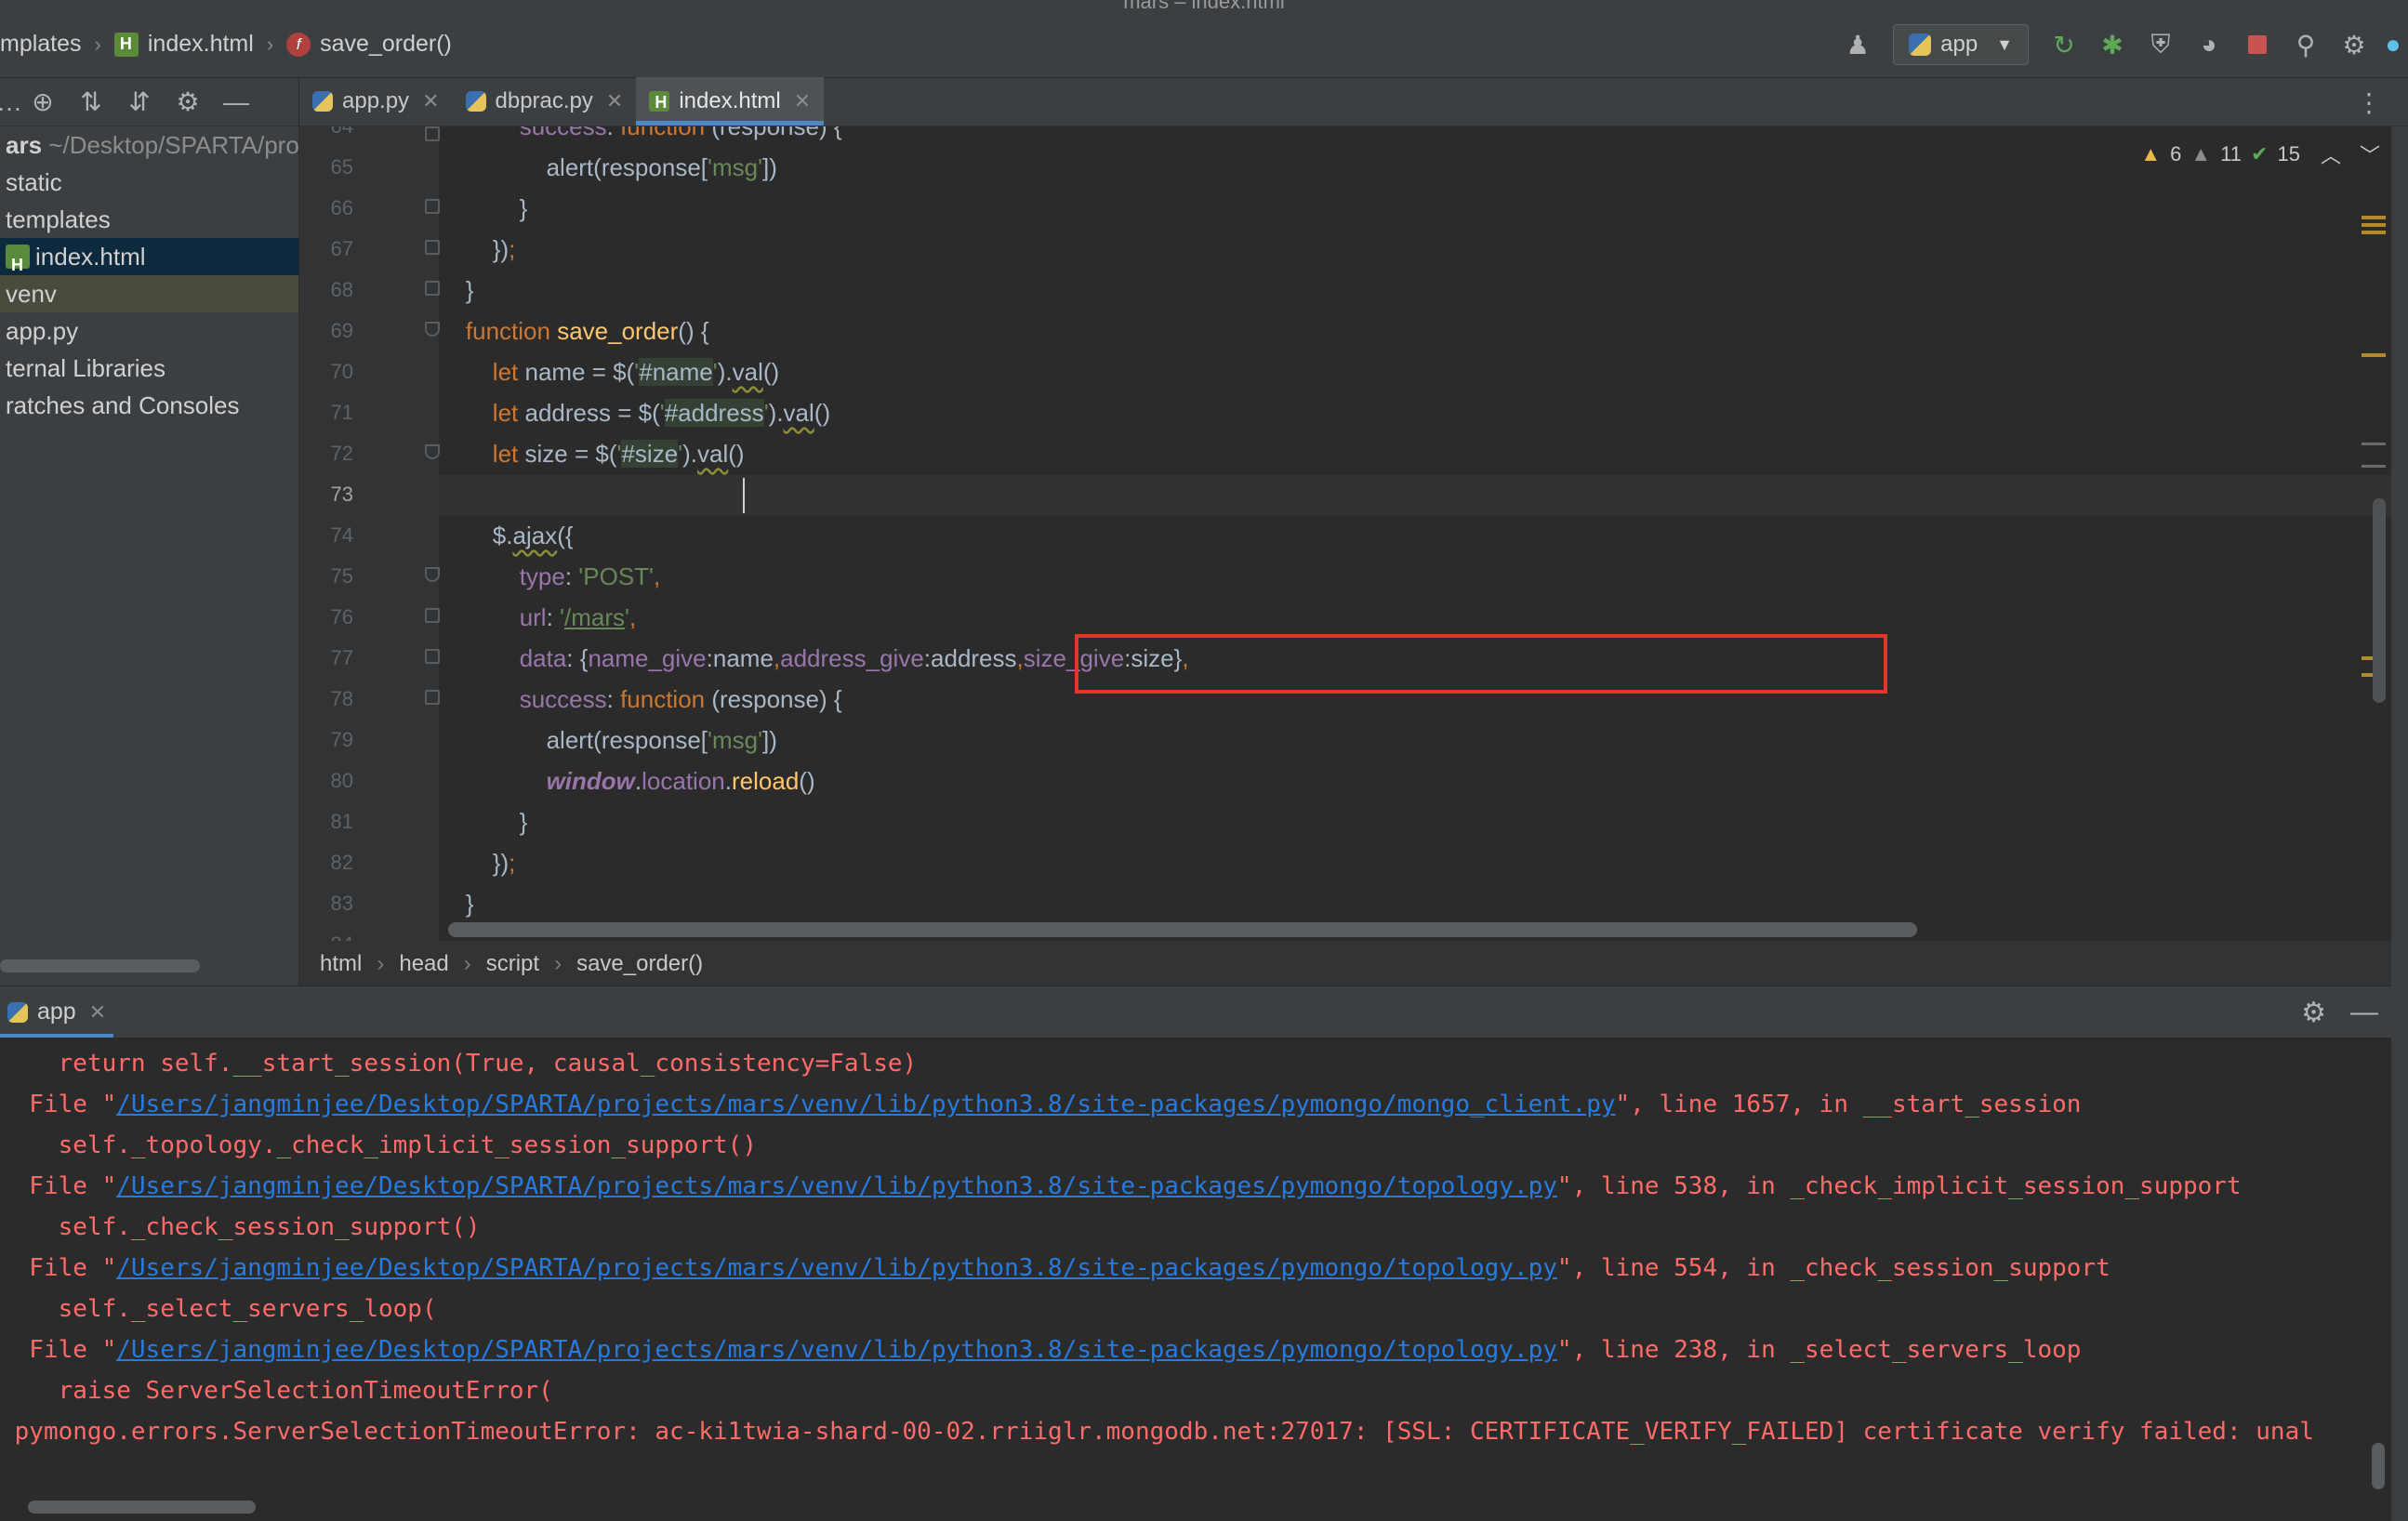 Image resolution: width=2408 pixels, height=1521 pixels. What do you see at coordinates (2331, 154) in the screenshot?
I see `chevron-up-icon: ︿` at bounding box center [2331, 154].